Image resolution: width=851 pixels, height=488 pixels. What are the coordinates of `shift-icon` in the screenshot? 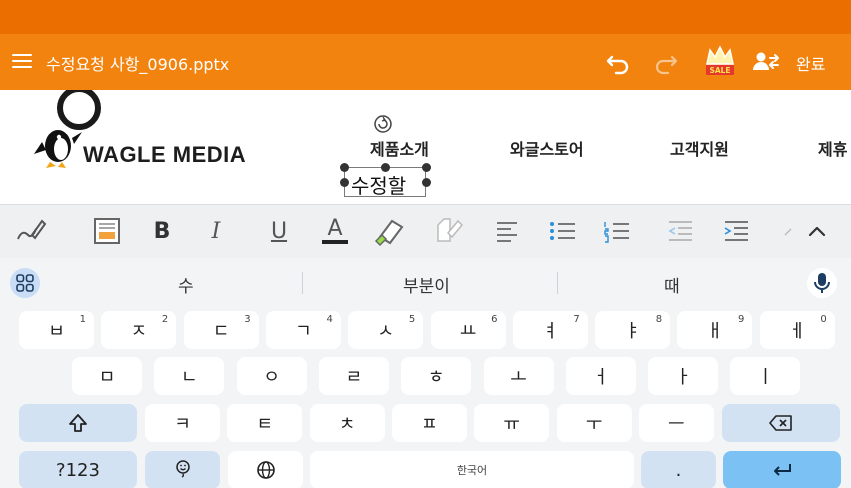 It's located at (78, 423).